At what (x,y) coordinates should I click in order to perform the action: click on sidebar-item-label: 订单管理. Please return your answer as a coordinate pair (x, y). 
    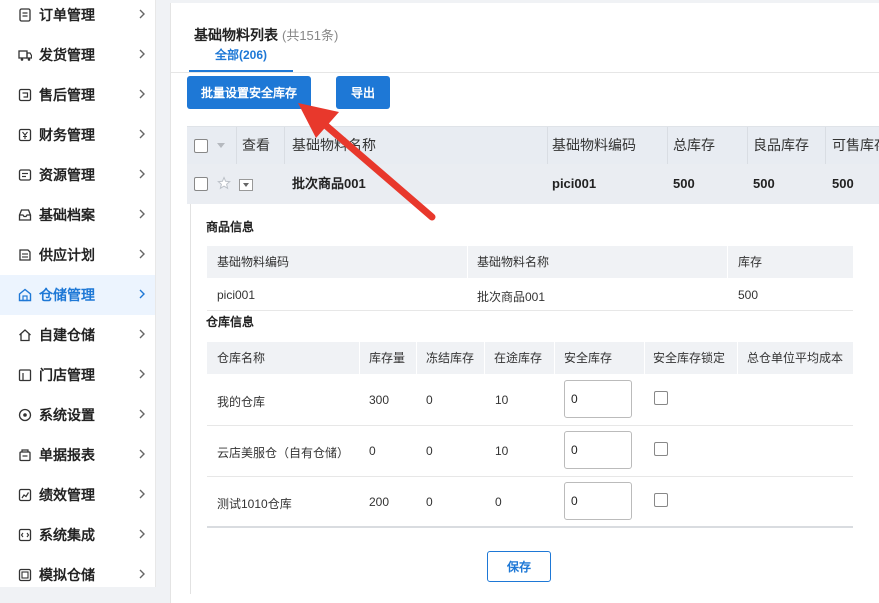
    Looking at the image, I should click on (67, 15).